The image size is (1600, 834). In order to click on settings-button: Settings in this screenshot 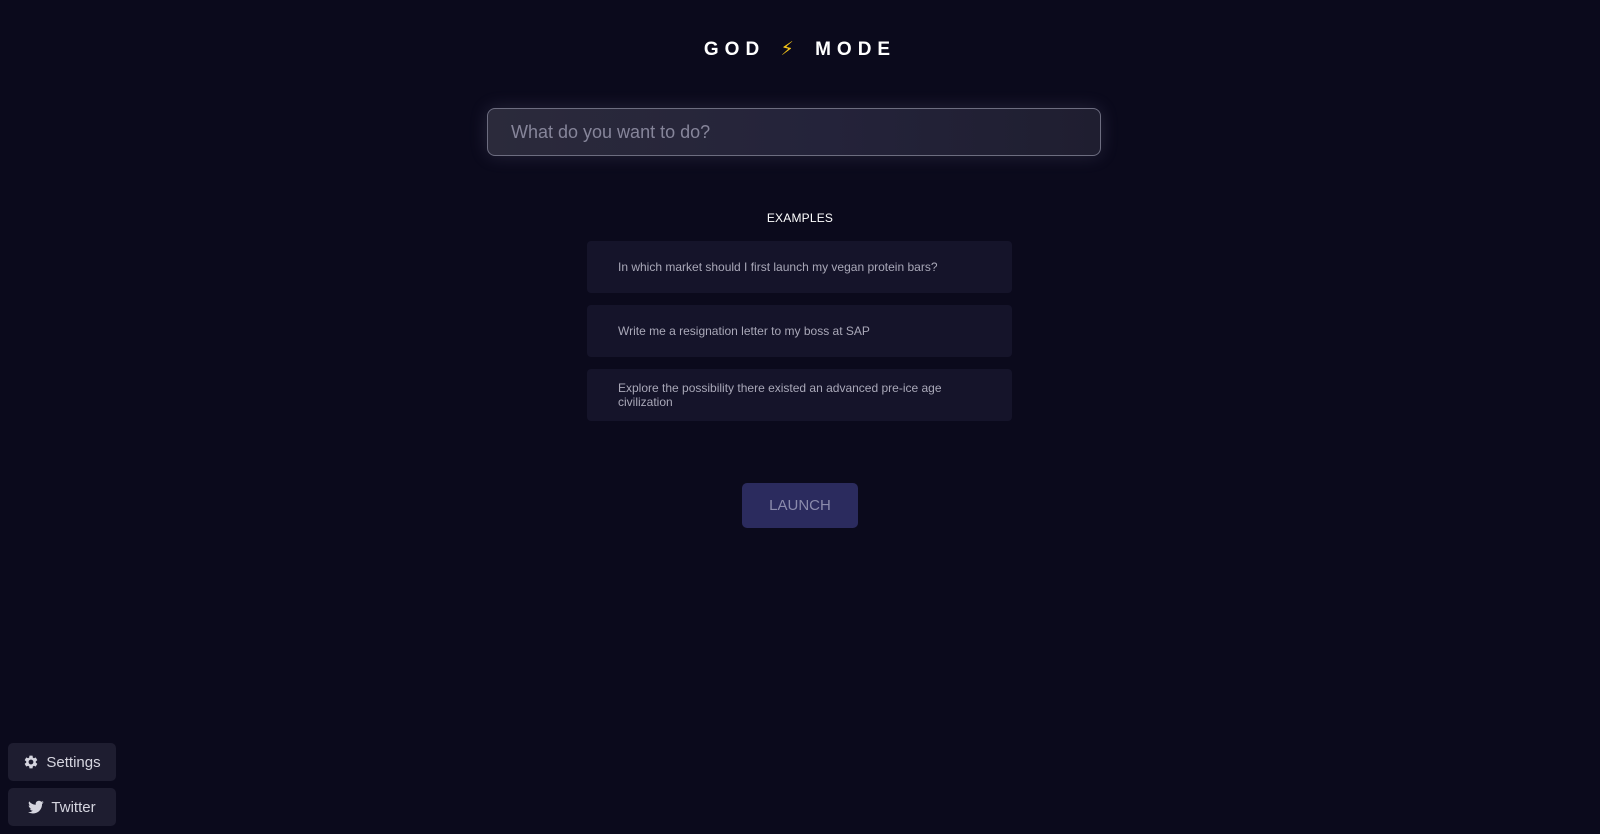, I will do `click(62, 762)`.